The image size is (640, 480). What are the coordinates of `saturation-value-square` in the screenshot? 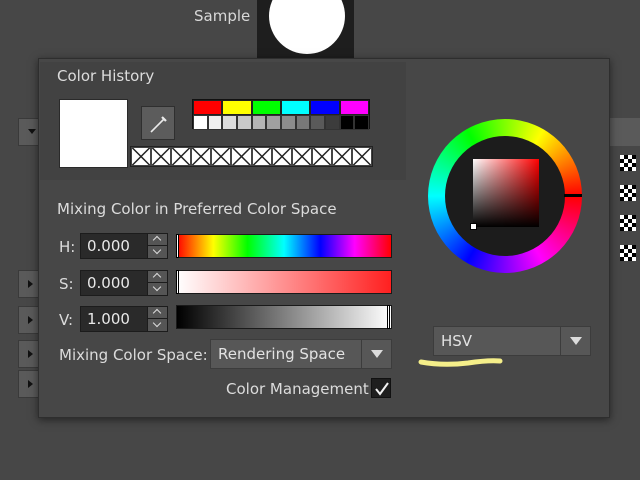 It's located at (506, 193).